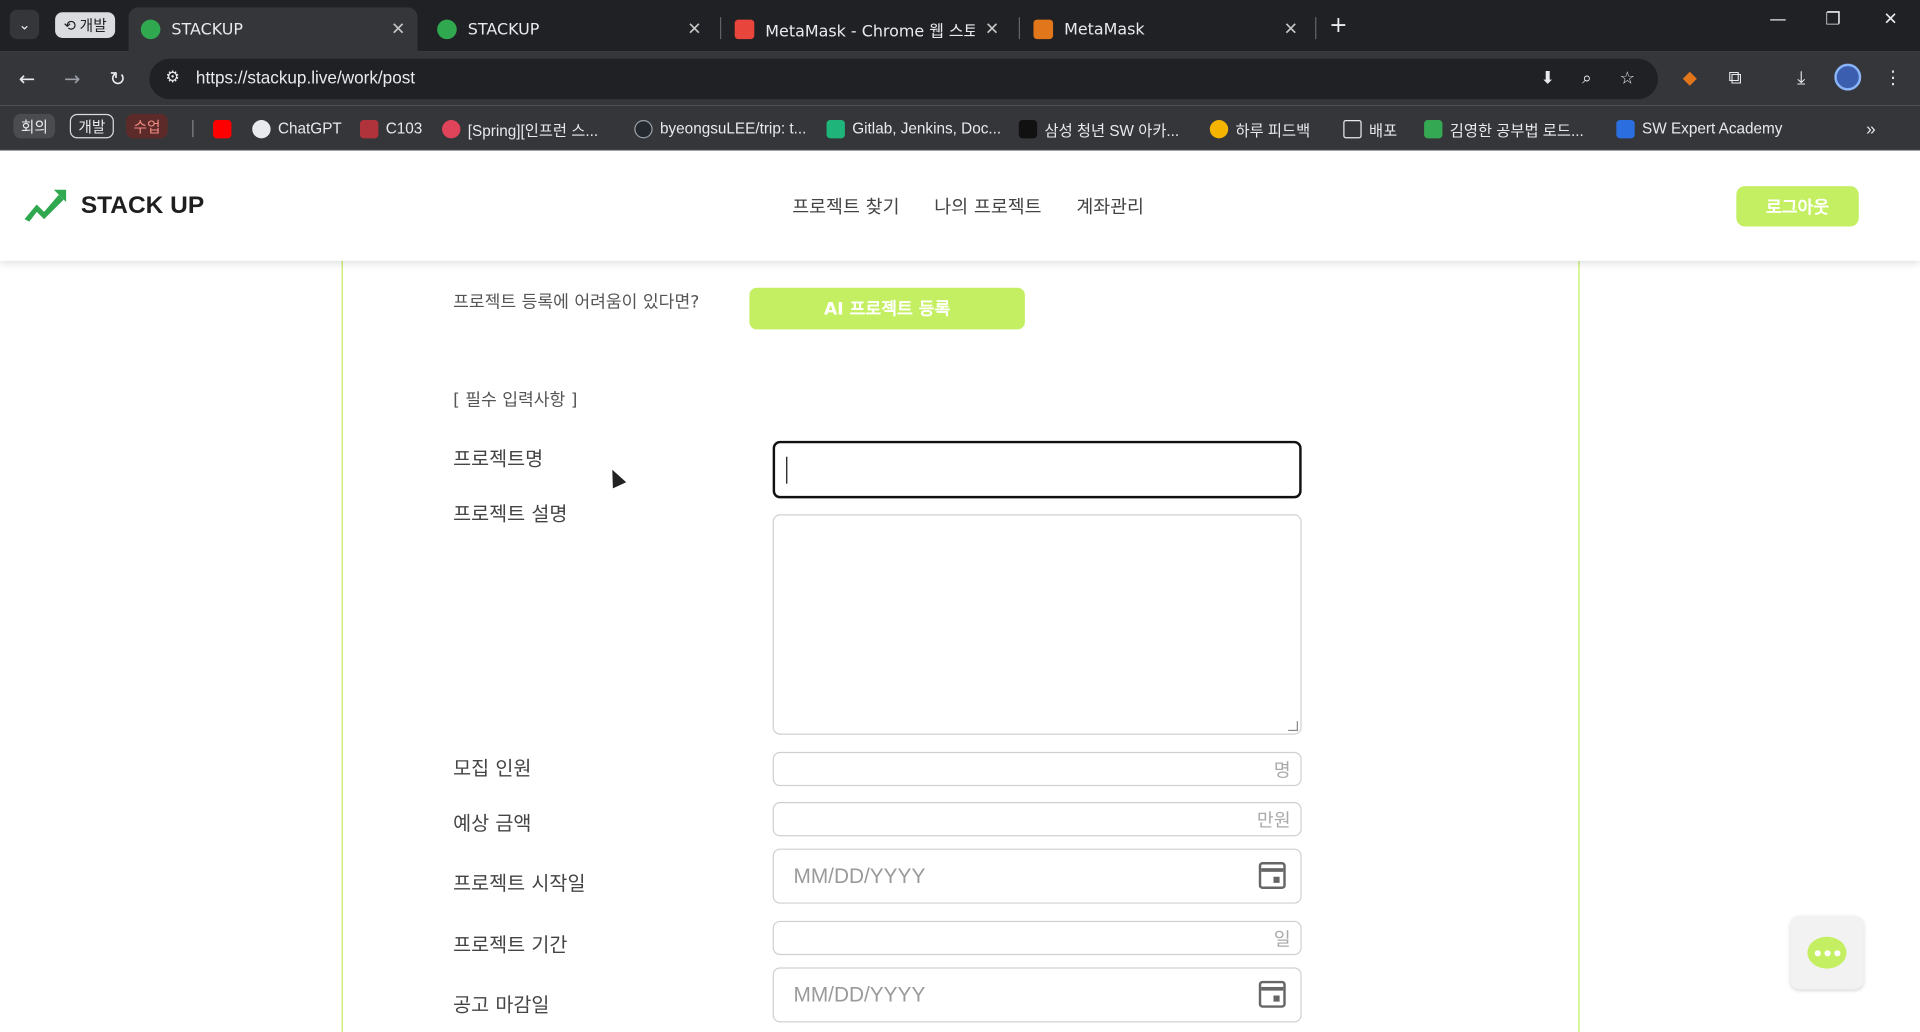  What do you see at coordinates (69, 25) in the screenshot?
I see `tab-group-icon: ⟲` at bounding box center [69, 25].